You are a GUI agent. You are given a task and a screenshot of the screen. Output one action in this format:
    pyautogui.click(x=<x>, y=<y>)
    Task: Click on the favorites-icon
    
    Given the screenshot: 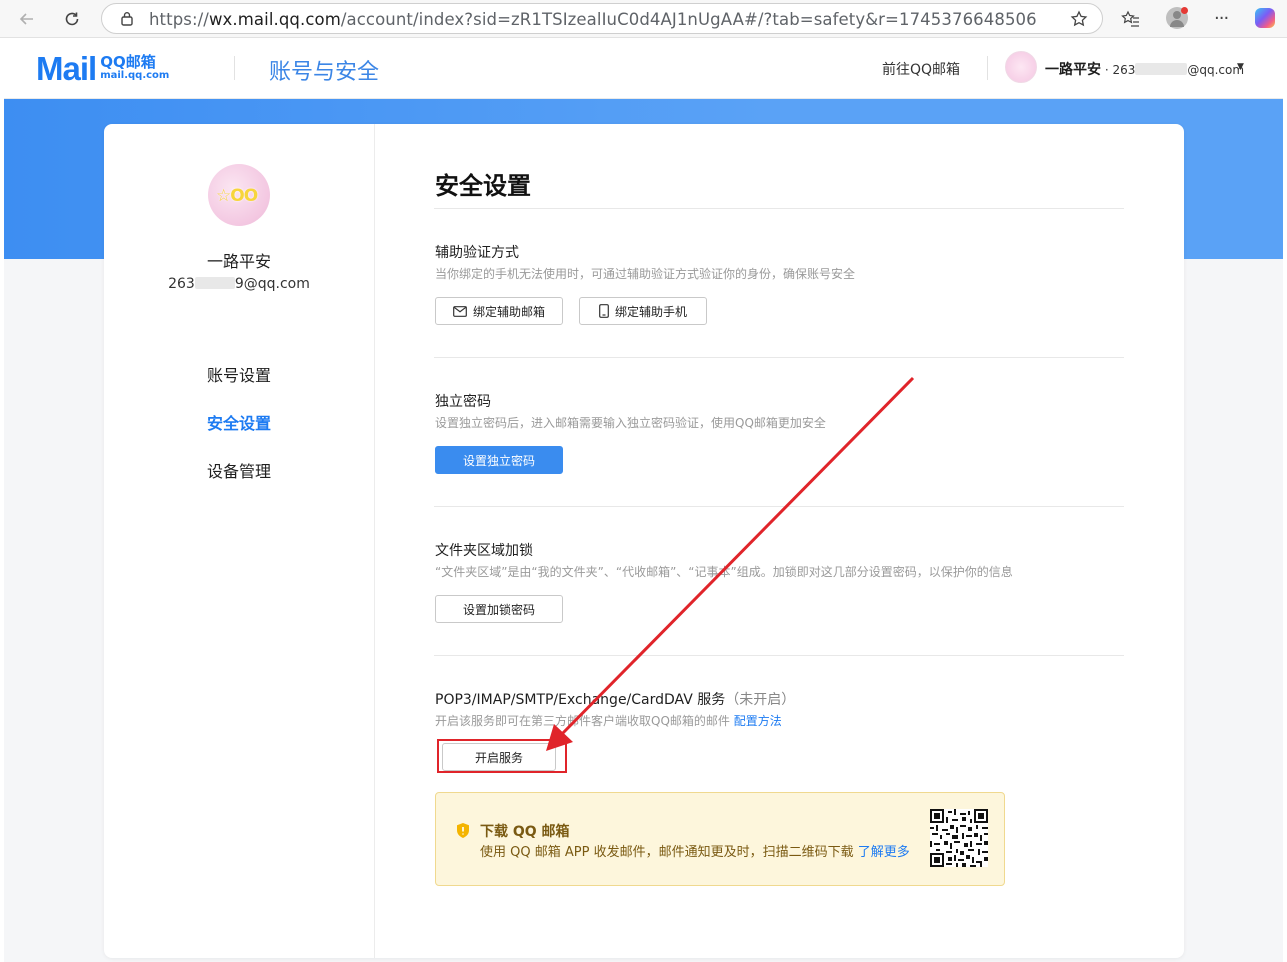 What is the action you would take?
    pyautogui.click(x=1131, y=19)
    